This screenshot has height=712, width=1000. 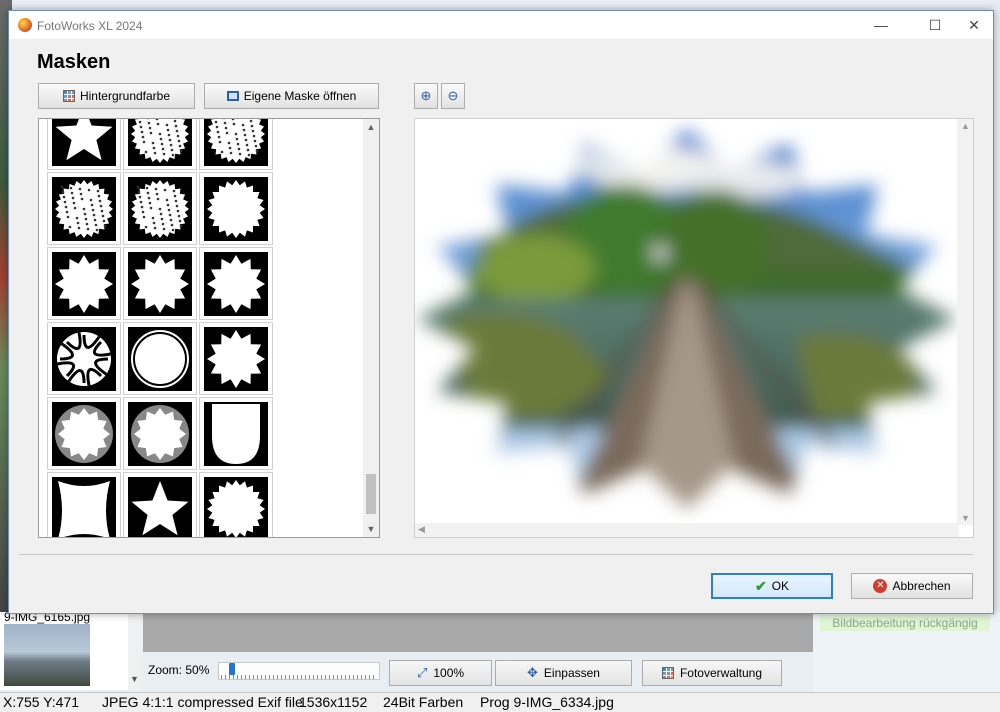 What do you see at coordinates (41, 702) in the screenshot?
I see `status-coords: X:755 Y:471` at bounding box center [41, 702].